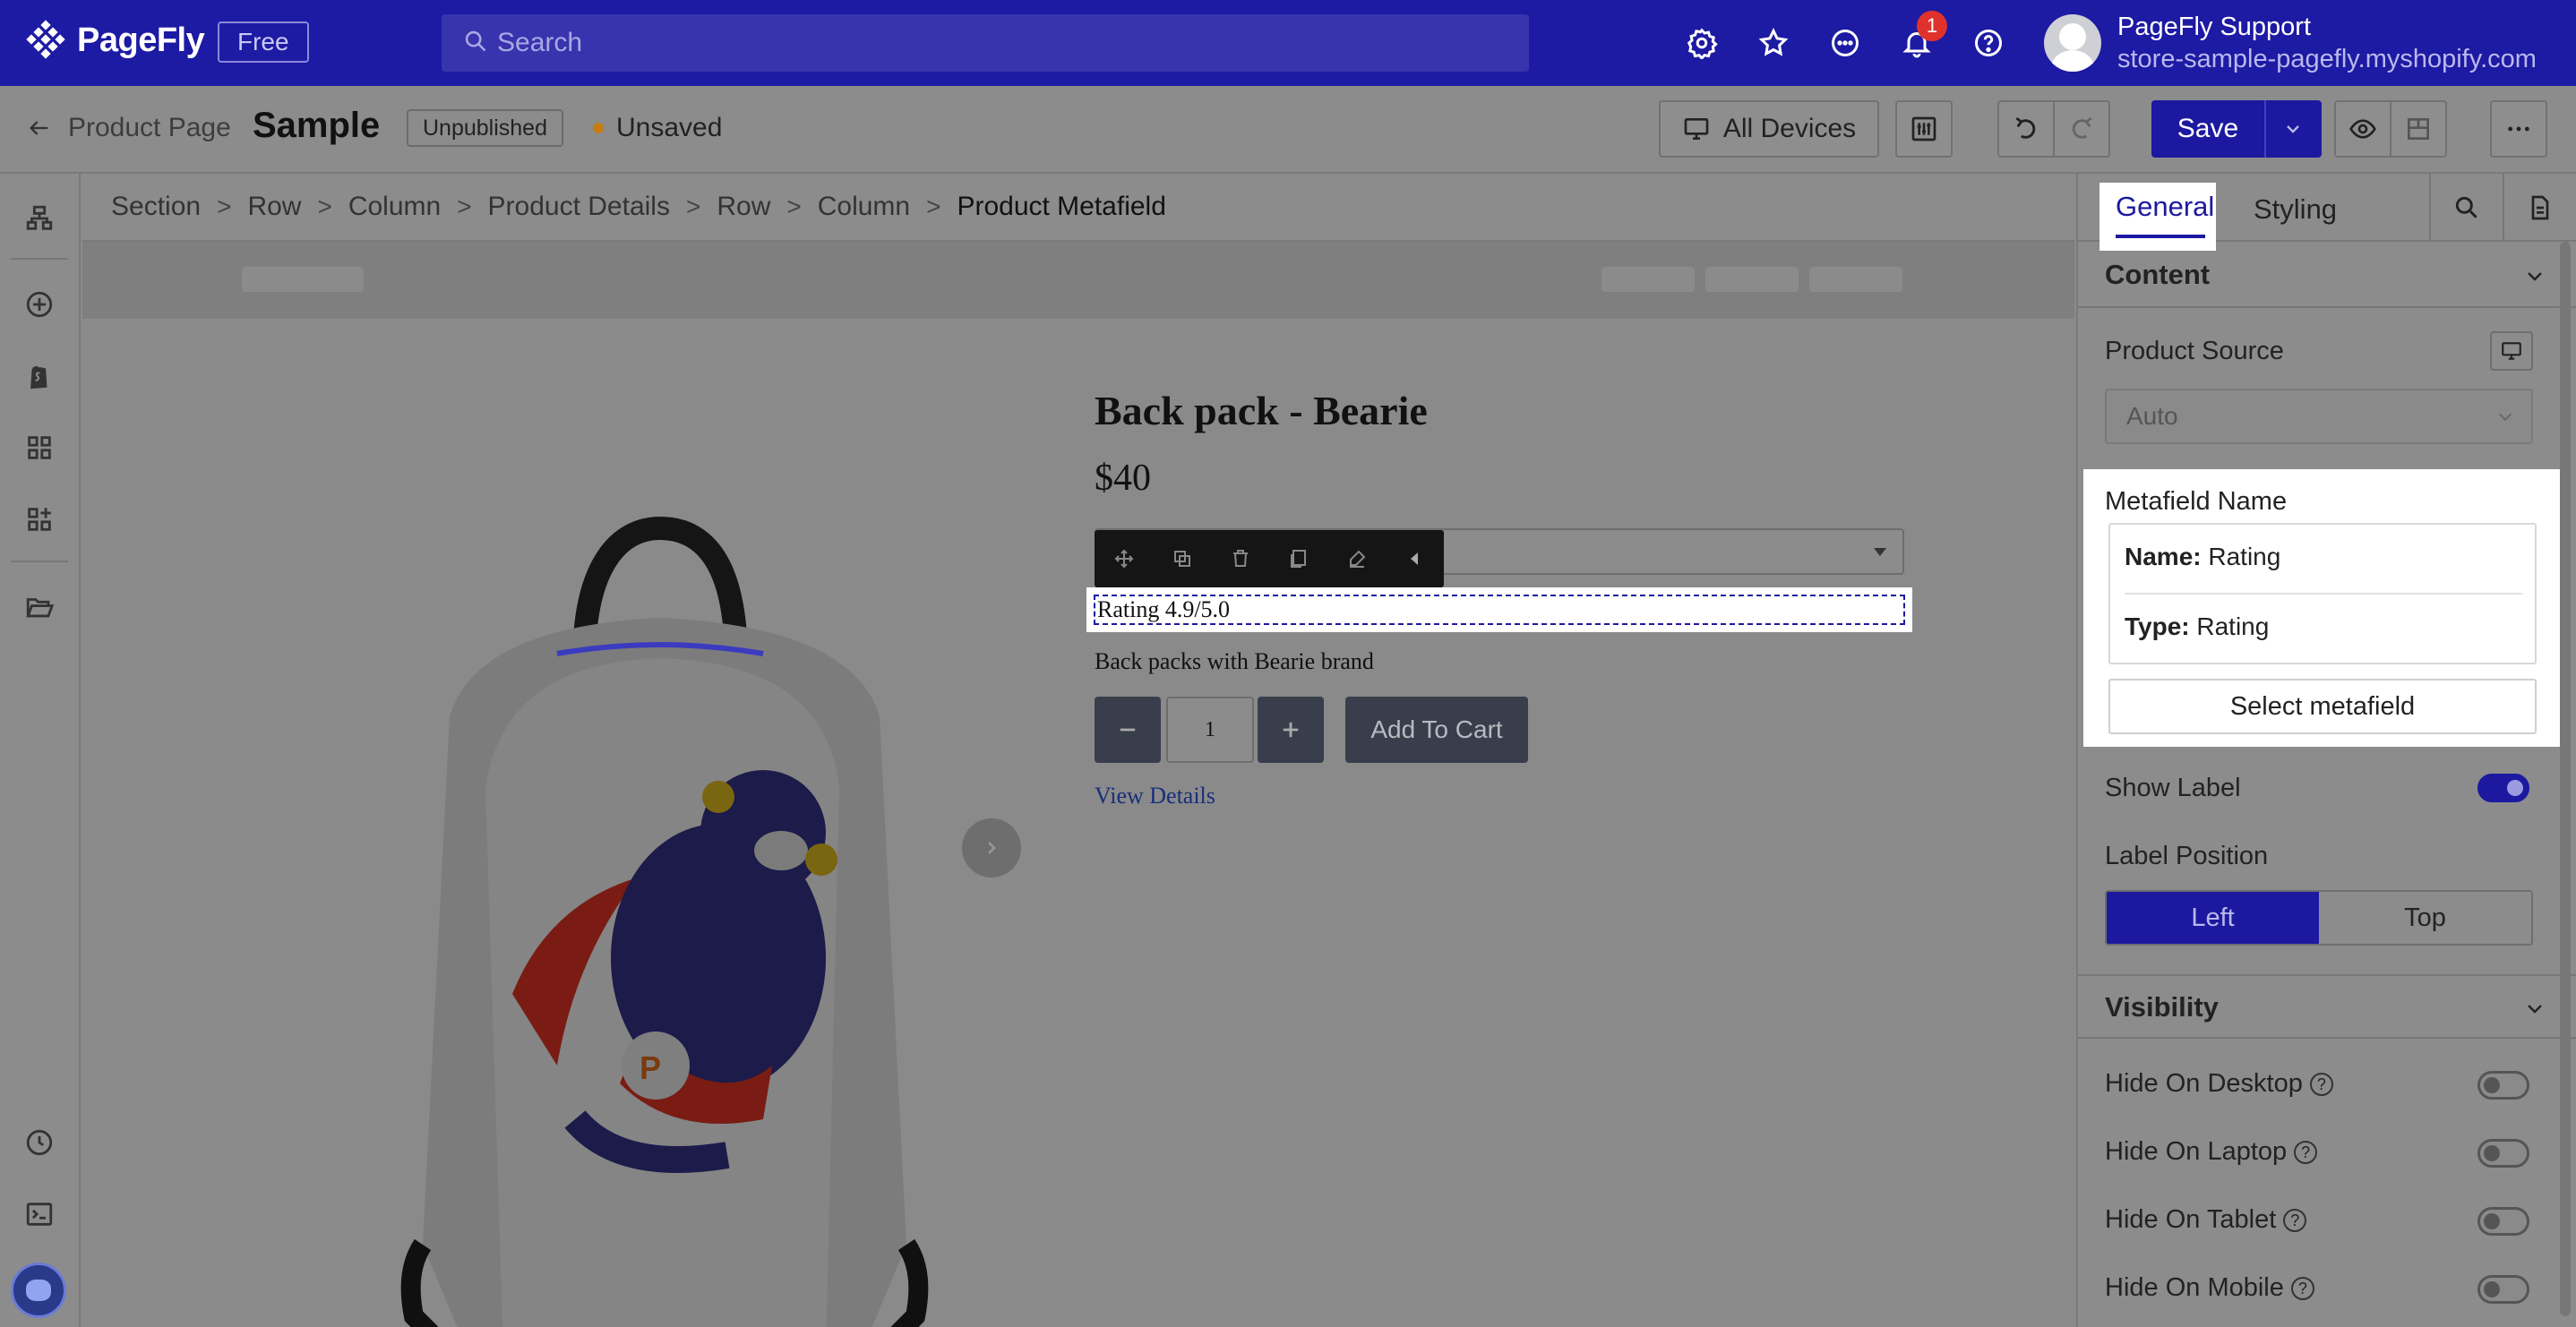 The image size is (2576, 1327). Describe the element at coordinates (579, 207) in the screenshot. I see `breadcrumb-item-product-details: Product Details` at that location.